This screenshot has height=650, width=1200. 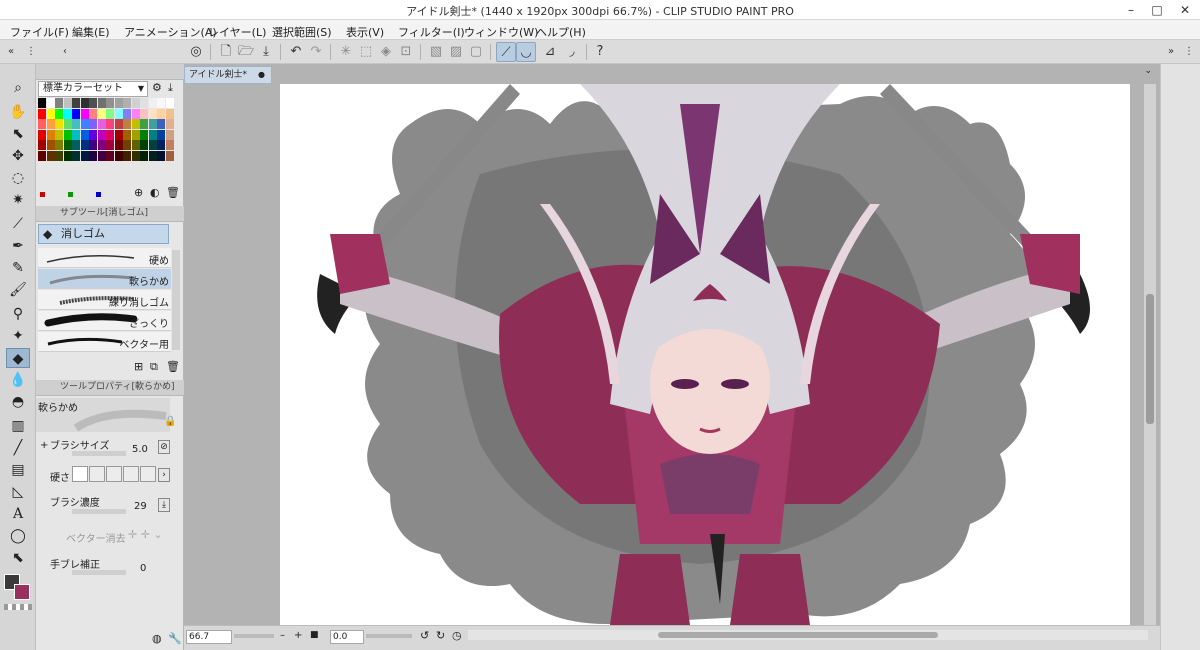 I want to click on save-icon: ⤓, so click(x=266, y=52).